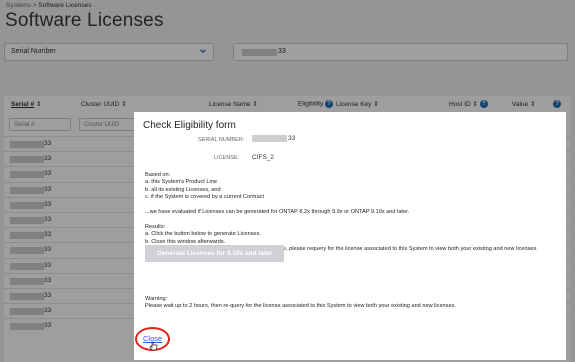  What do you see at coordinates (214, 253) in the screenshot?
I see `generate-licenses-button: Generate Licenses for 9.10x and later` at bounding box center [214, 253].